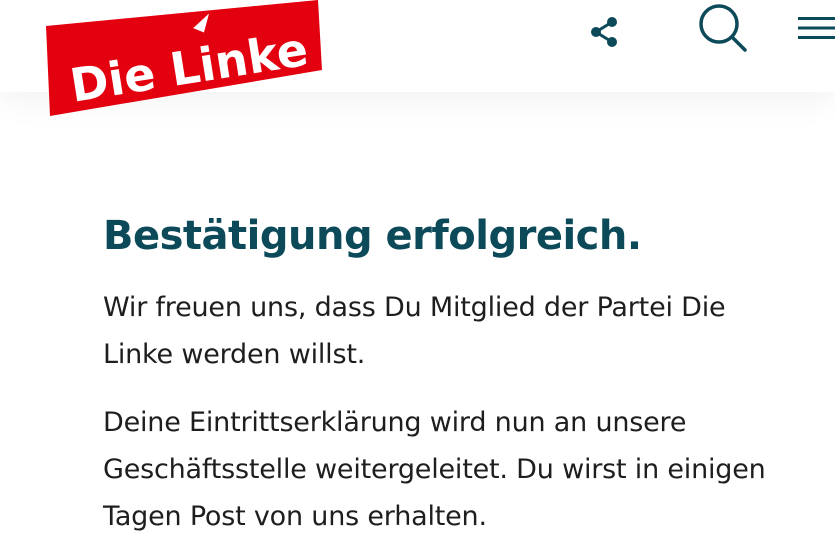  I want to click on logo-shape: Die Linke, so click(184, 58).